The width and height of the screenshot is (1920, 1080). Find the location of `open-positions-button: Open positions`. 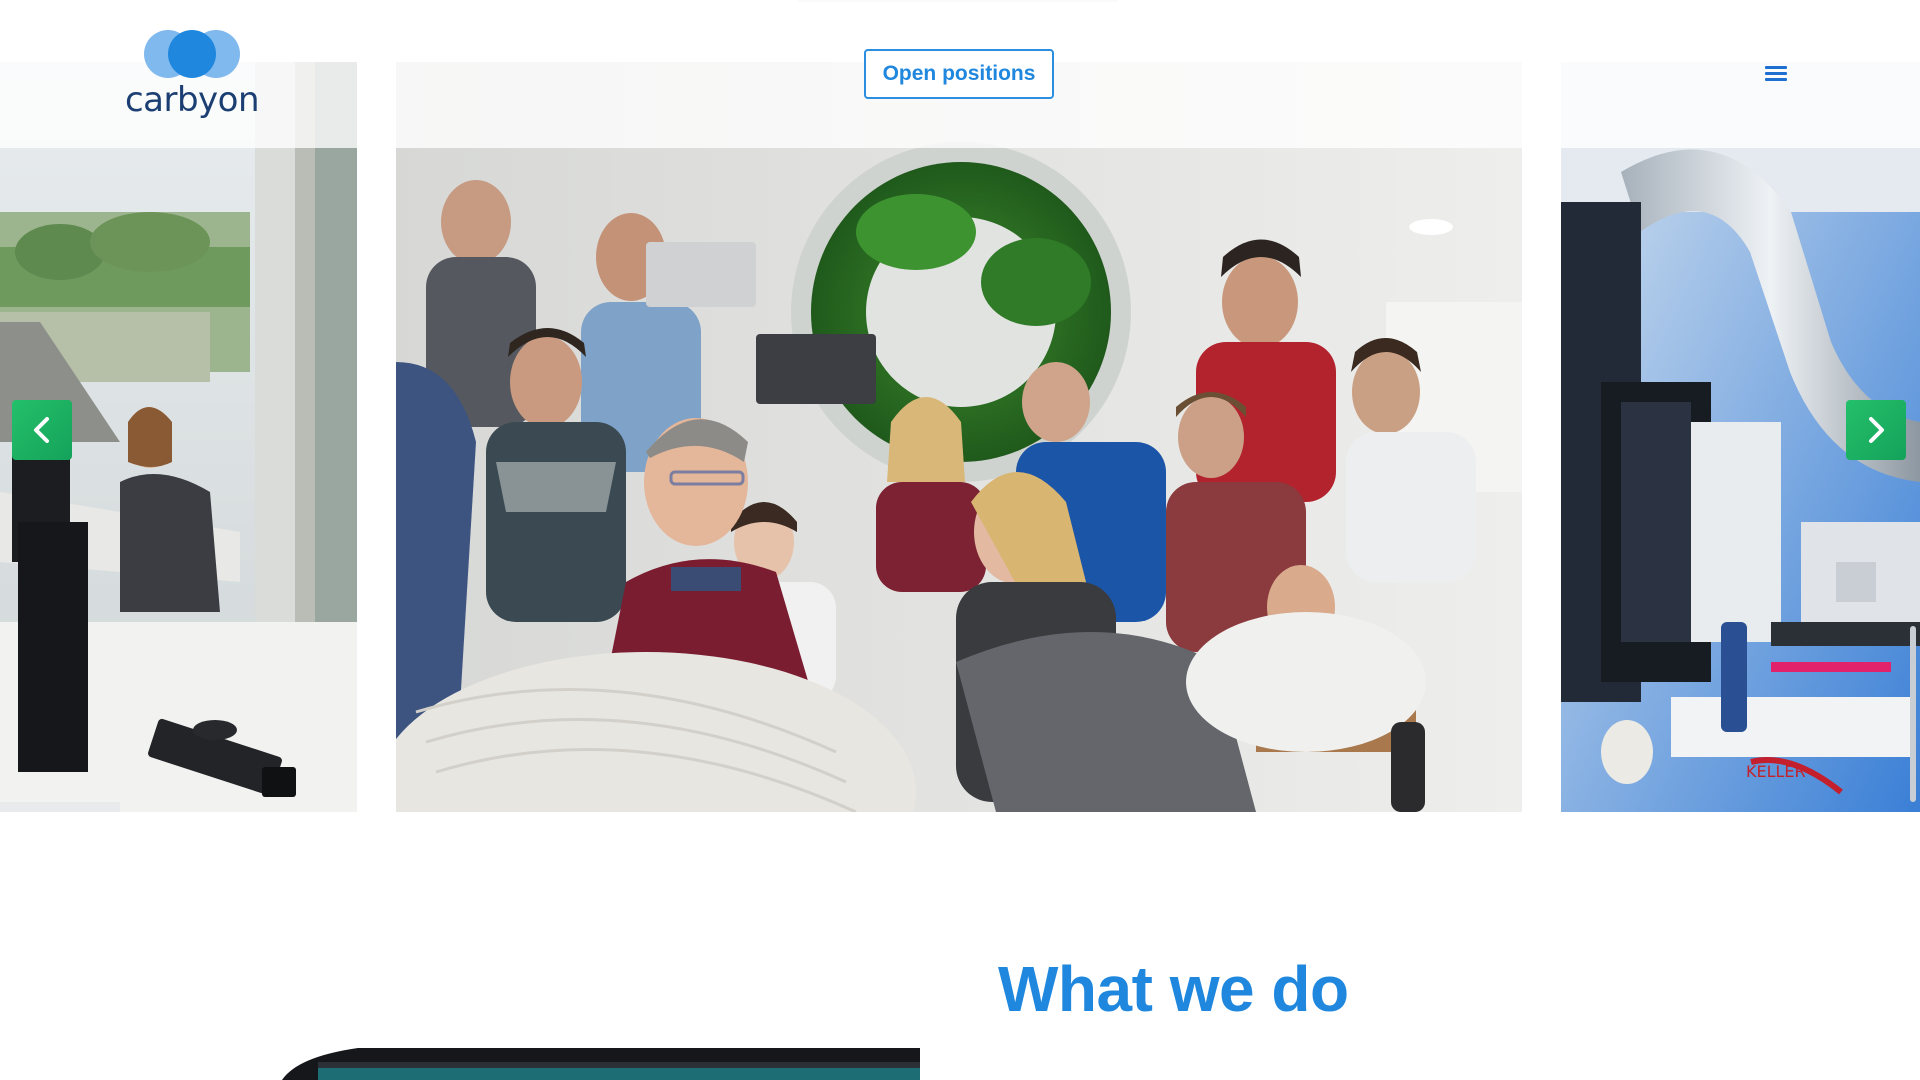

open-positions-button: Open positions is located at coordinates (959, 74).